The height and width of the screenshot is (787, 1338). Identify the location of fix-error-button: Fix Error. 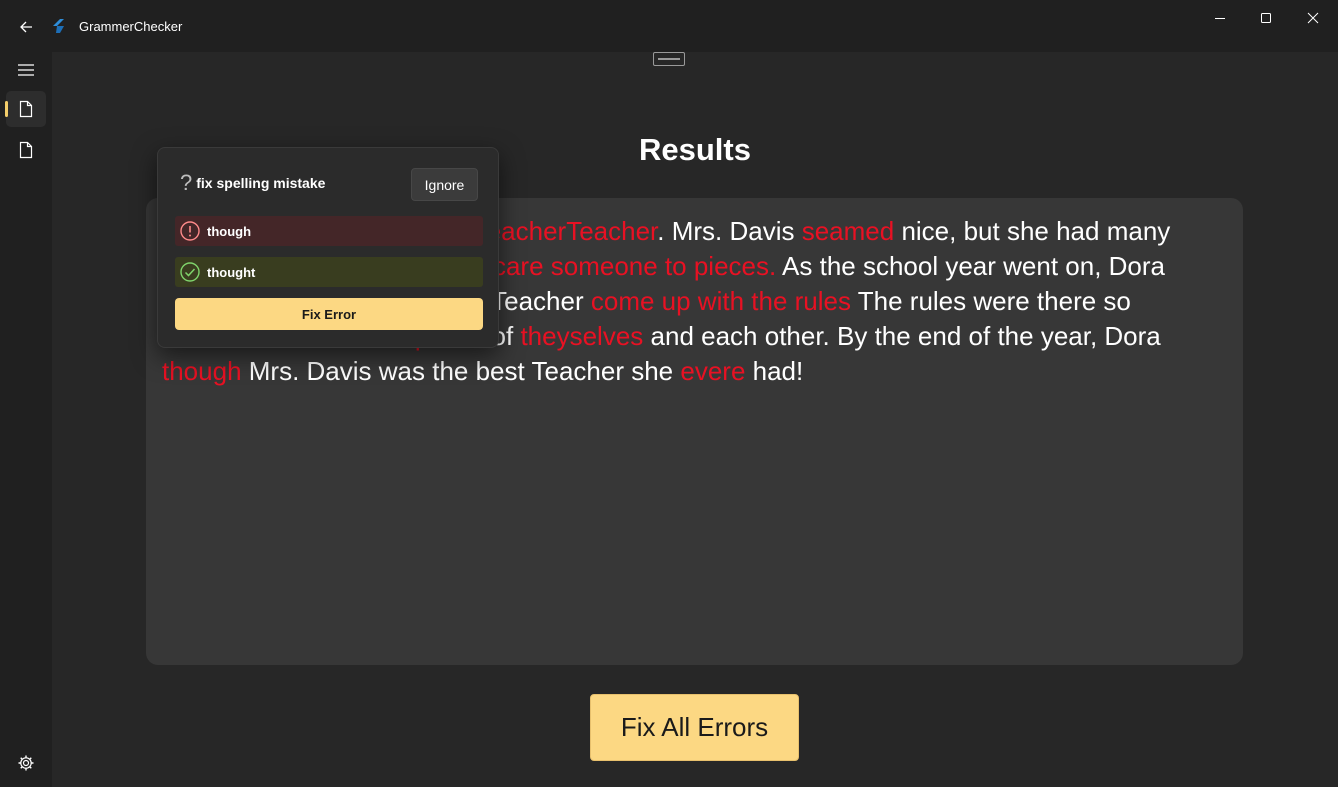
(329, 314).